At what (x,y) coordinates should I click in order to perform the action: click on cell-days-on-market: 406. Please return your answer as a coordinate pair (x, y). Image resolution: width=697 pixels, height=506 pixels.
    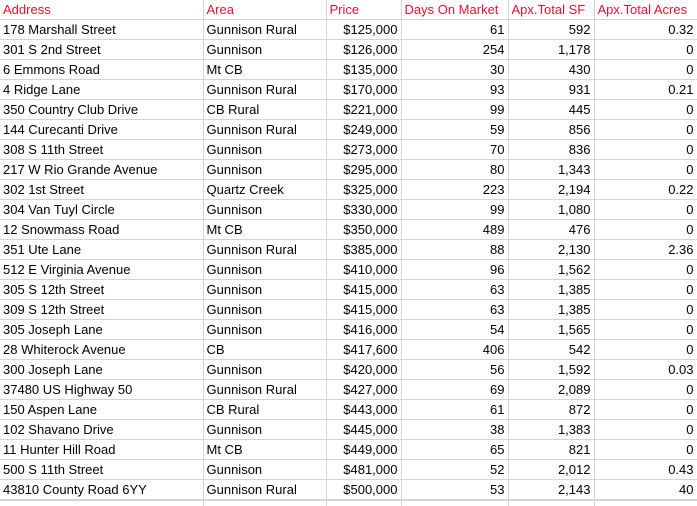
    Looking at the image, I should click on (455, 349).